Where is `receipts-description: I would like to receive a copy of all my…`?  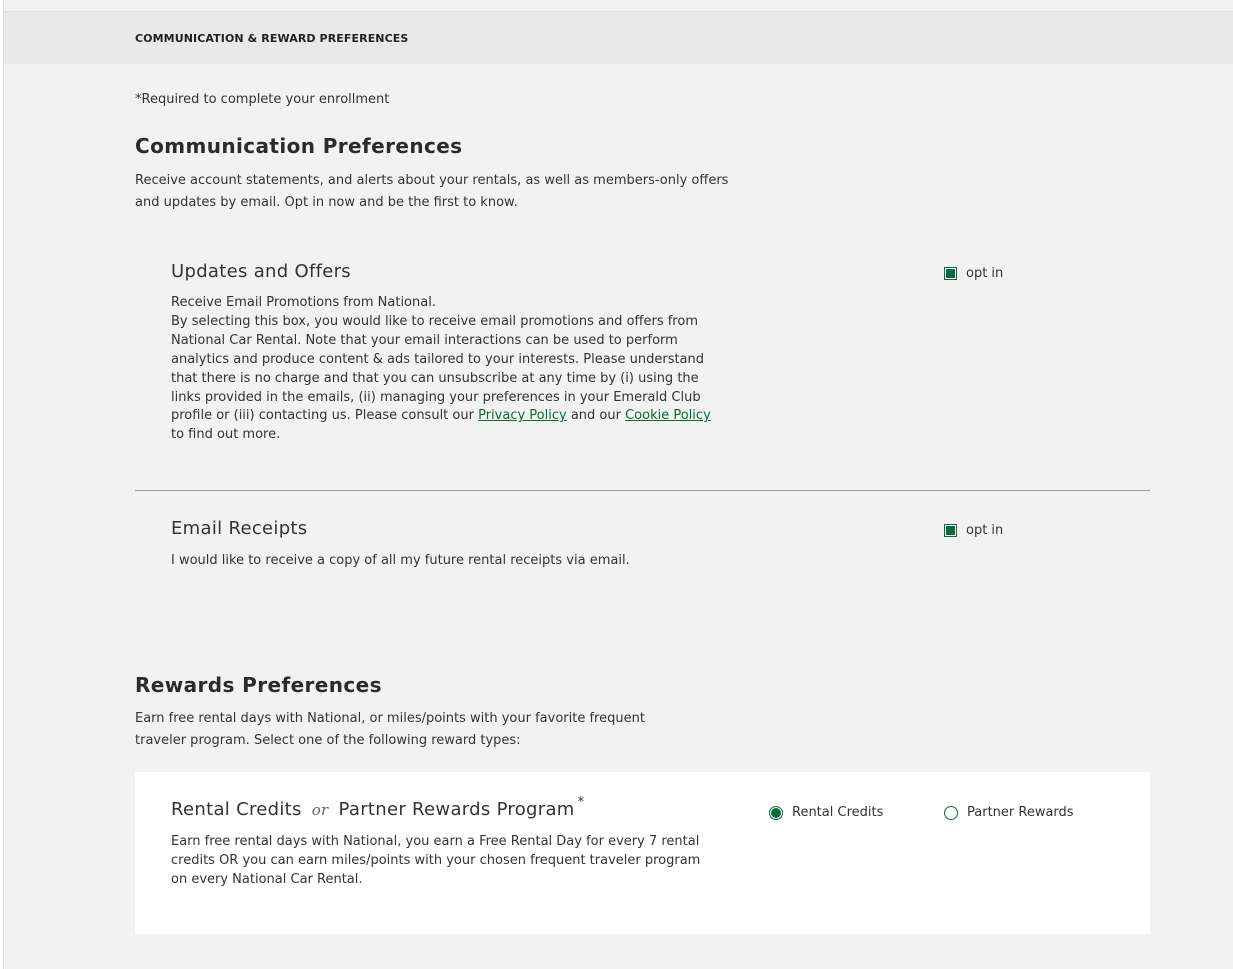 receipts-description: I would like to receive a copy of all my… is located at coordinates (400, 560).